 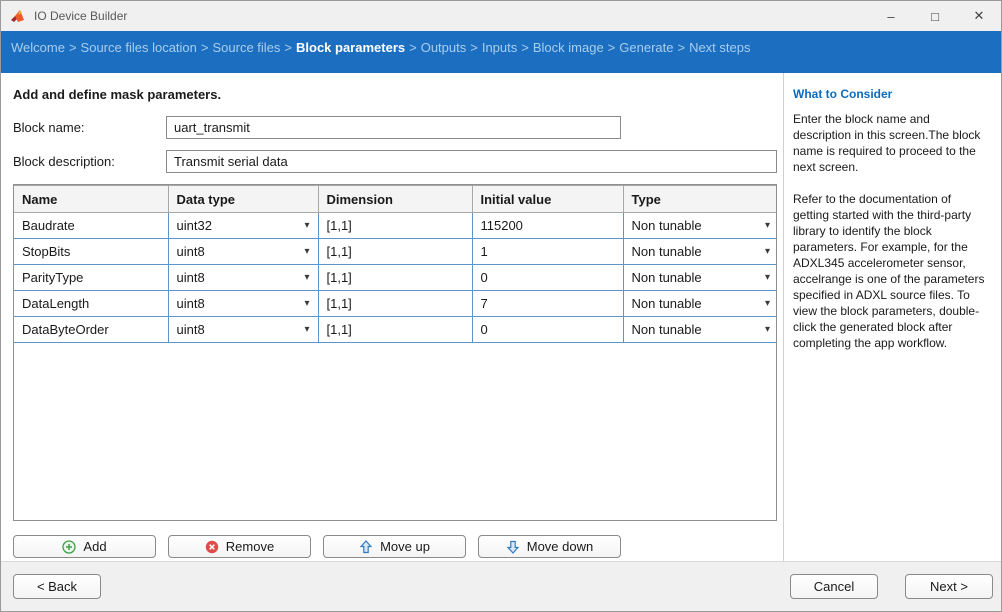 I want to click on block-description-input, so click(x=471, y=161).